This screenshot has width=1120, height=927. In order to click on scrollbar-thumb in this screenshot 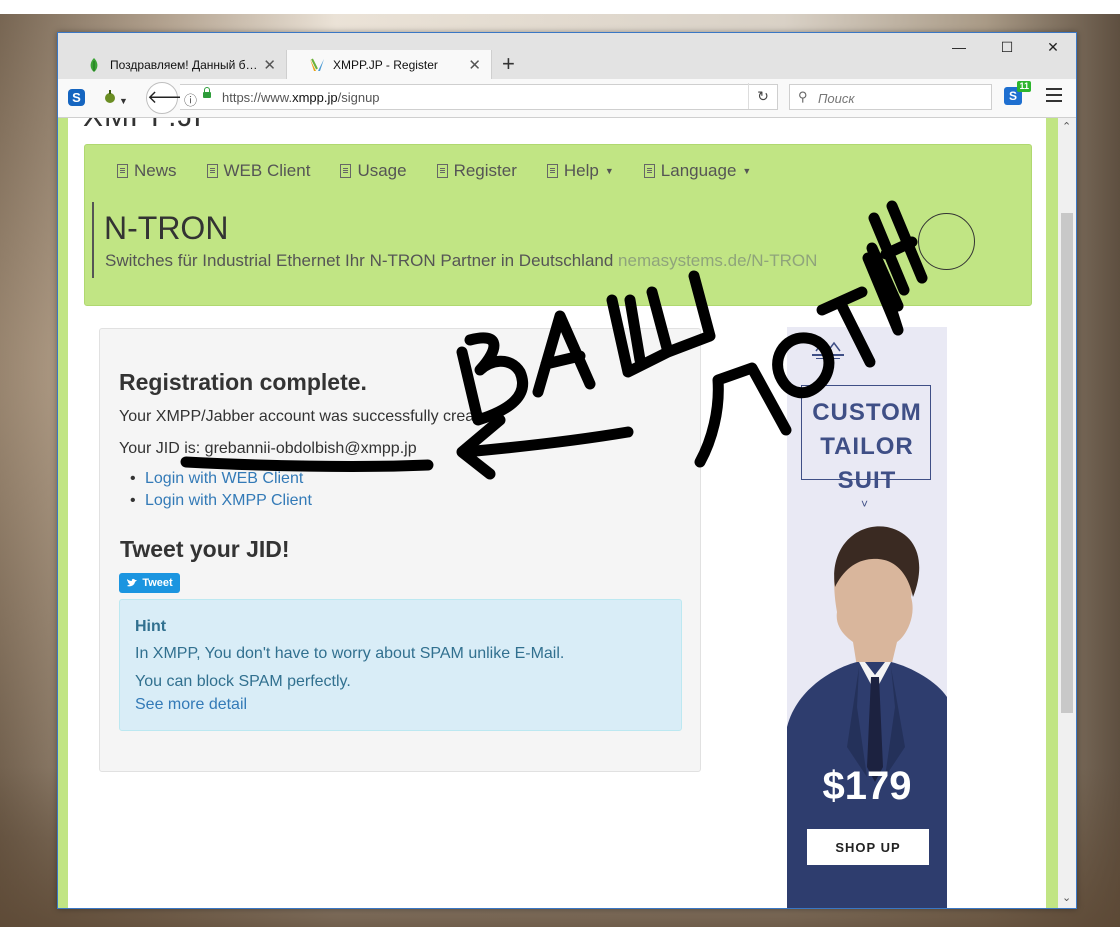, I will do `click(1067, 463)`.